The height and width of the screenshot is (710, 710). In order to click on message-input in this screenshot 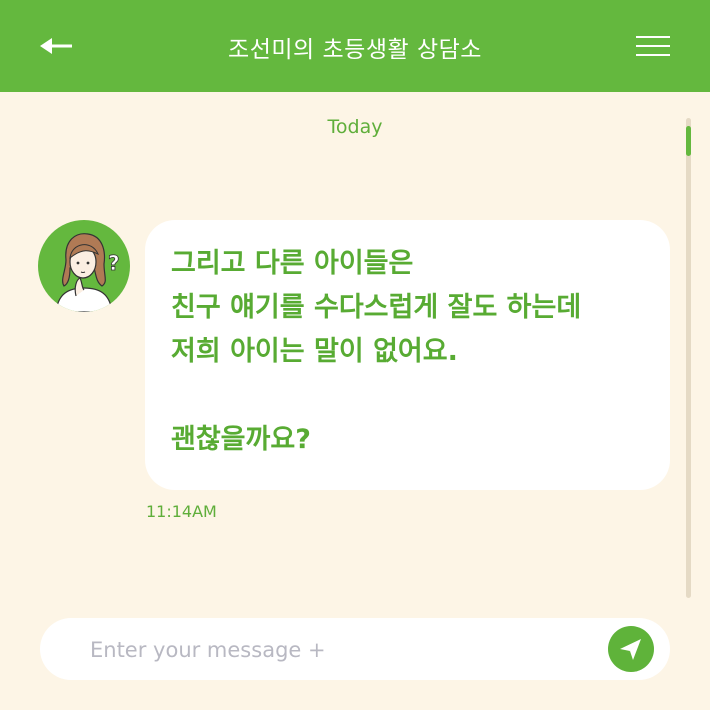, I will do `click(340, 650)`.